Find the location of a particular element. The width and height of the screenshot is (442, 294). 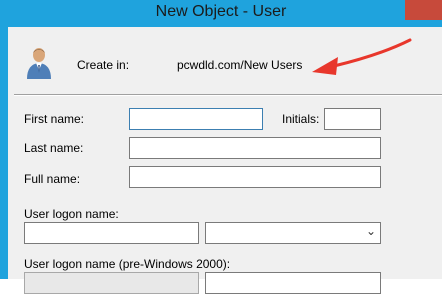

pre2000-logon-field is located at coordinates (293, 283).